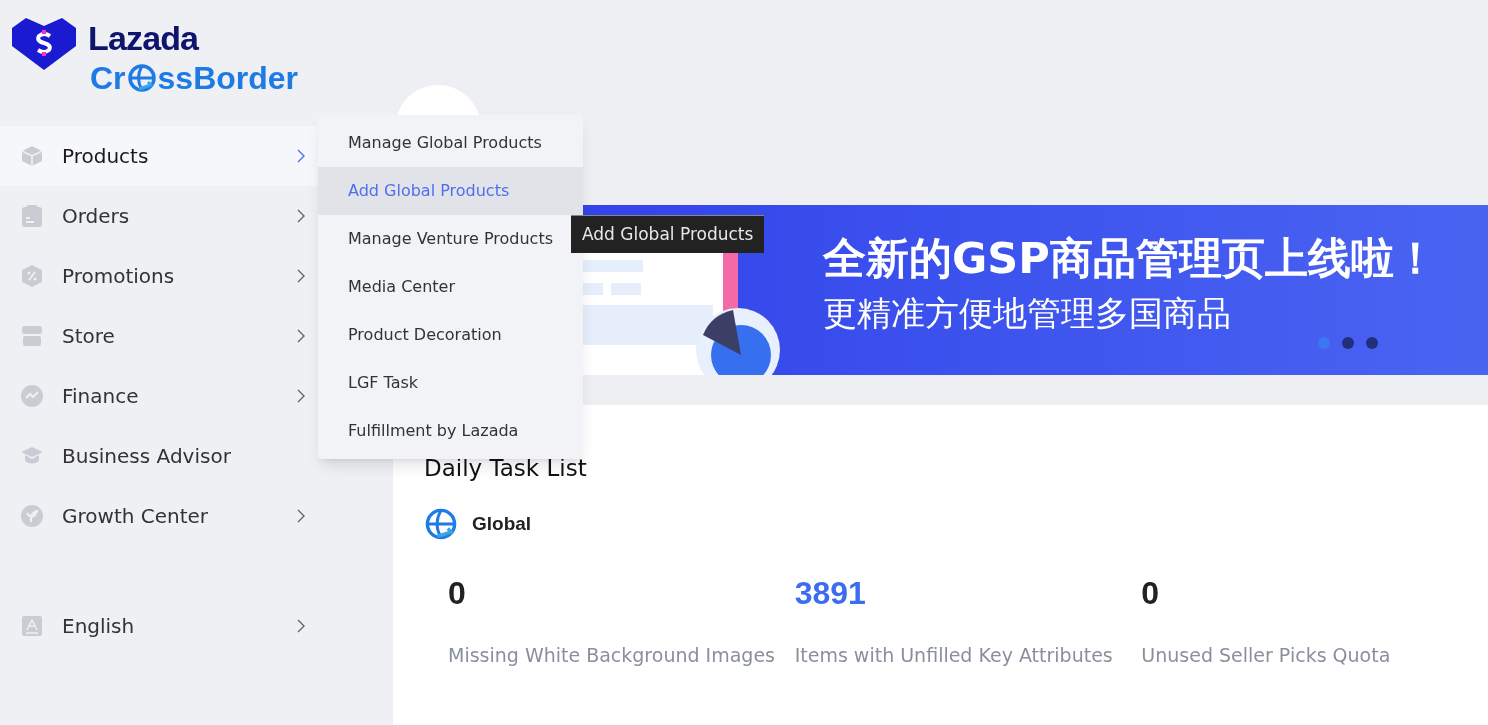  What do you see at coordinates (159, 276) in the screenshot?
I see `sidebar-item: Promotions` at bounding box center [159, 276].